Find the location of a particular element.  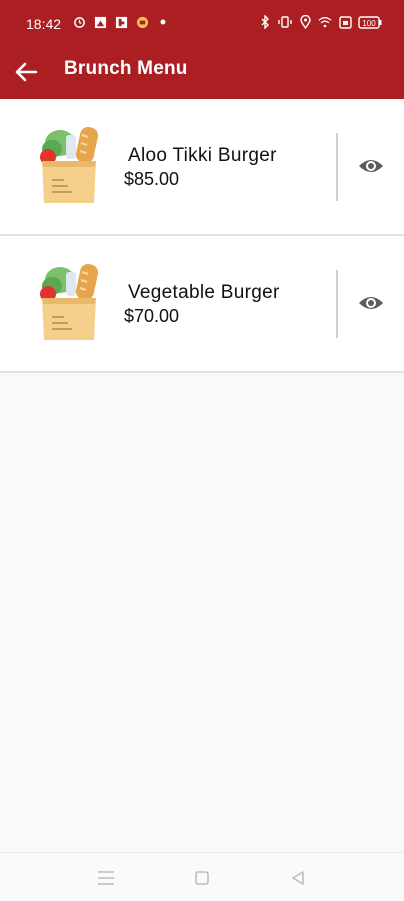

home-nav-button is located at coordinates (202, 878).